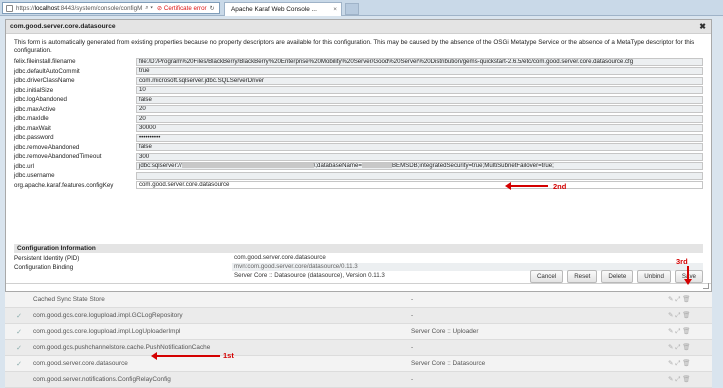  I want to click on dialog-title: com.good.server.core.datasource, so click(63, 26).